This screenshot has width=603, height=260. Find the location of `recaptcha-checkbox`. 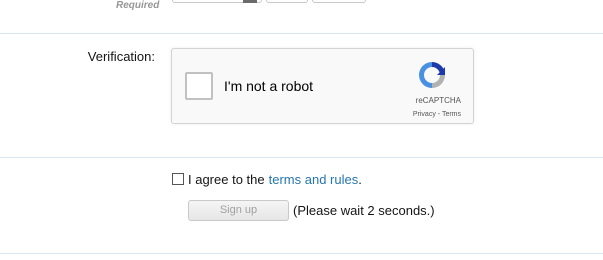

recaptcha-checkbox is located at coordinates (199, 86).